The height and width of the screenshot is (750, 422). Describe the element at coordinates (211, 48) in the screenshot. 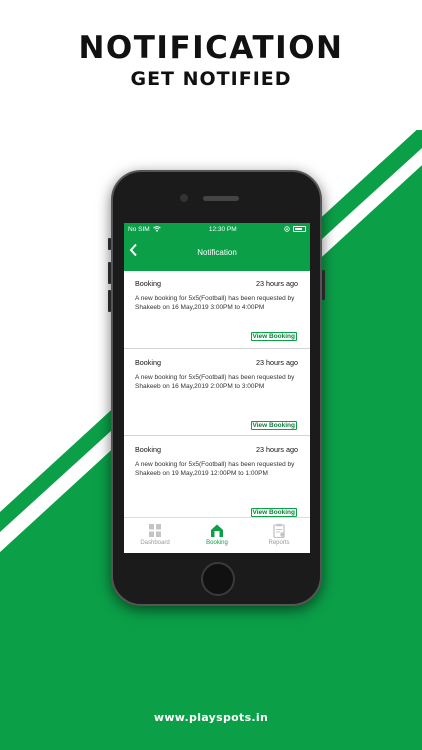

I see `headline: NOTIFICATION` at that location.